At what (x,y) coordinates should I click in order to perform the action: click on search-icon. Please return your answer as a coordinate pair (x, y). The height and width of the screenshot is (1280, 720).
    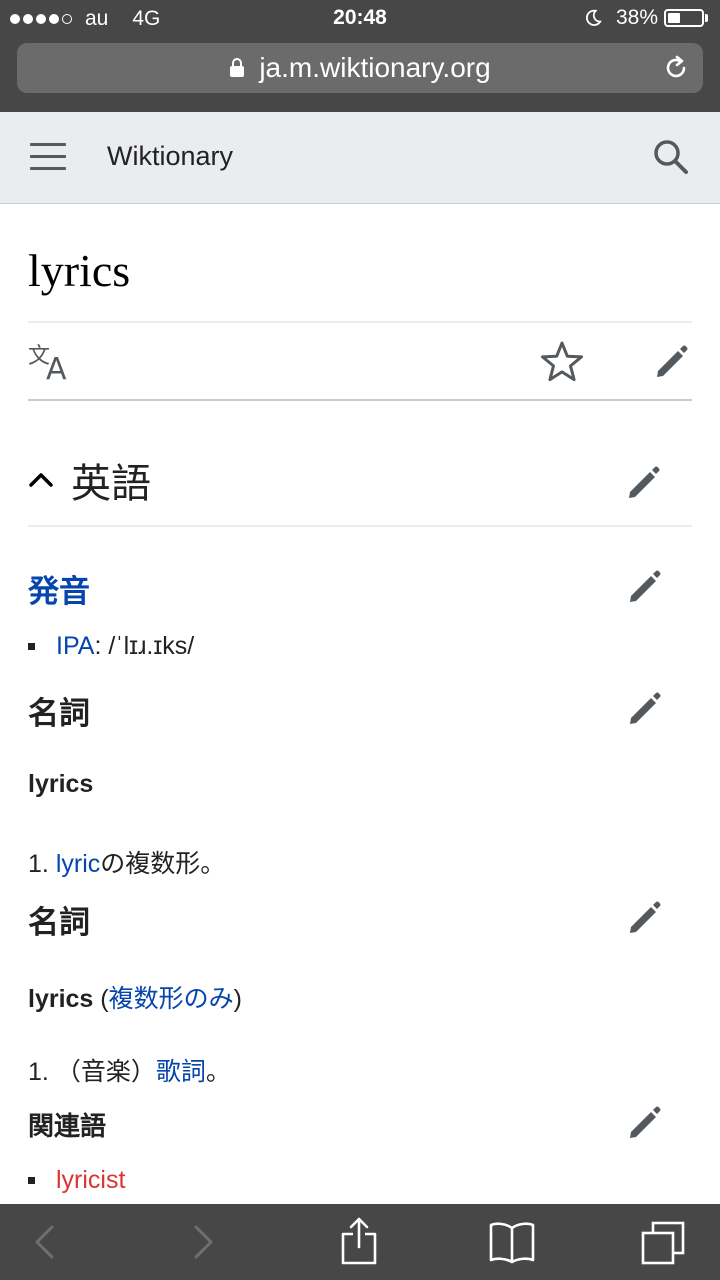
    Looking at the image, I should click on (671, 157).